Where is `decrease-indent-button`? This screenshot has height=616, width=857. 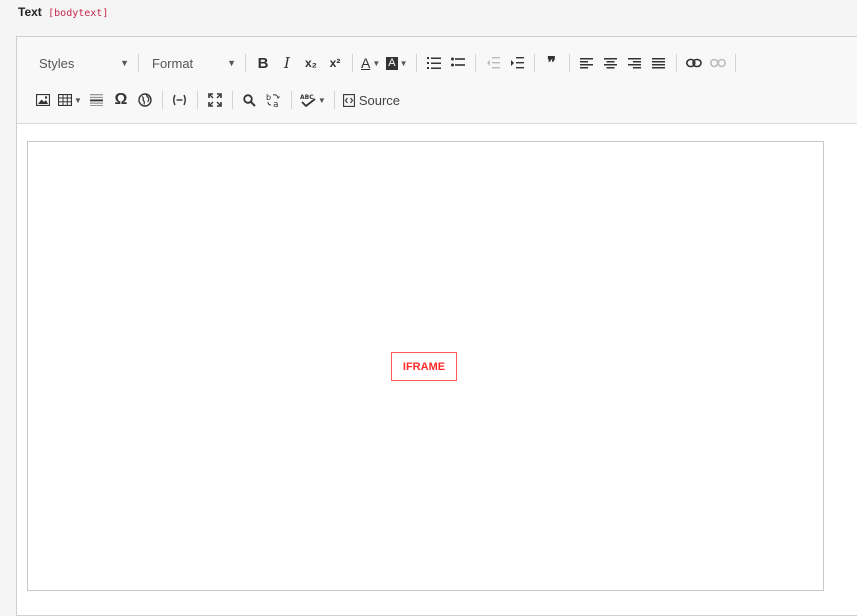
decrease-indent-button is located at coordinates (493, 63).